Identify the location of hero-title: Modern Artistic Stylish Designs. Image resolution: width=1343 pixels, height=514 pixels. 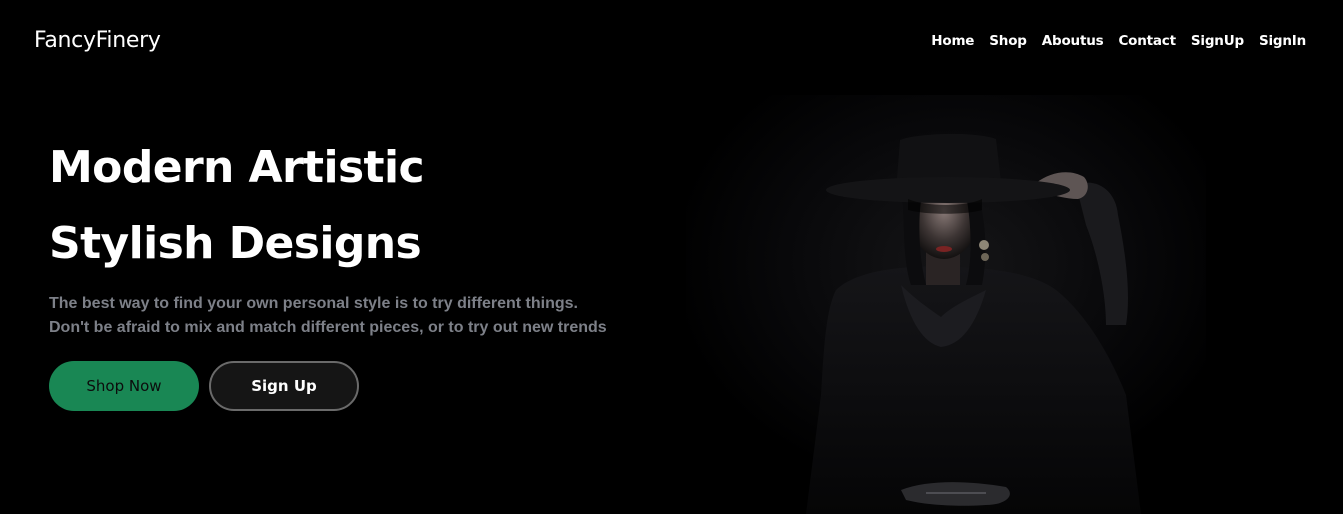
(237, 206).